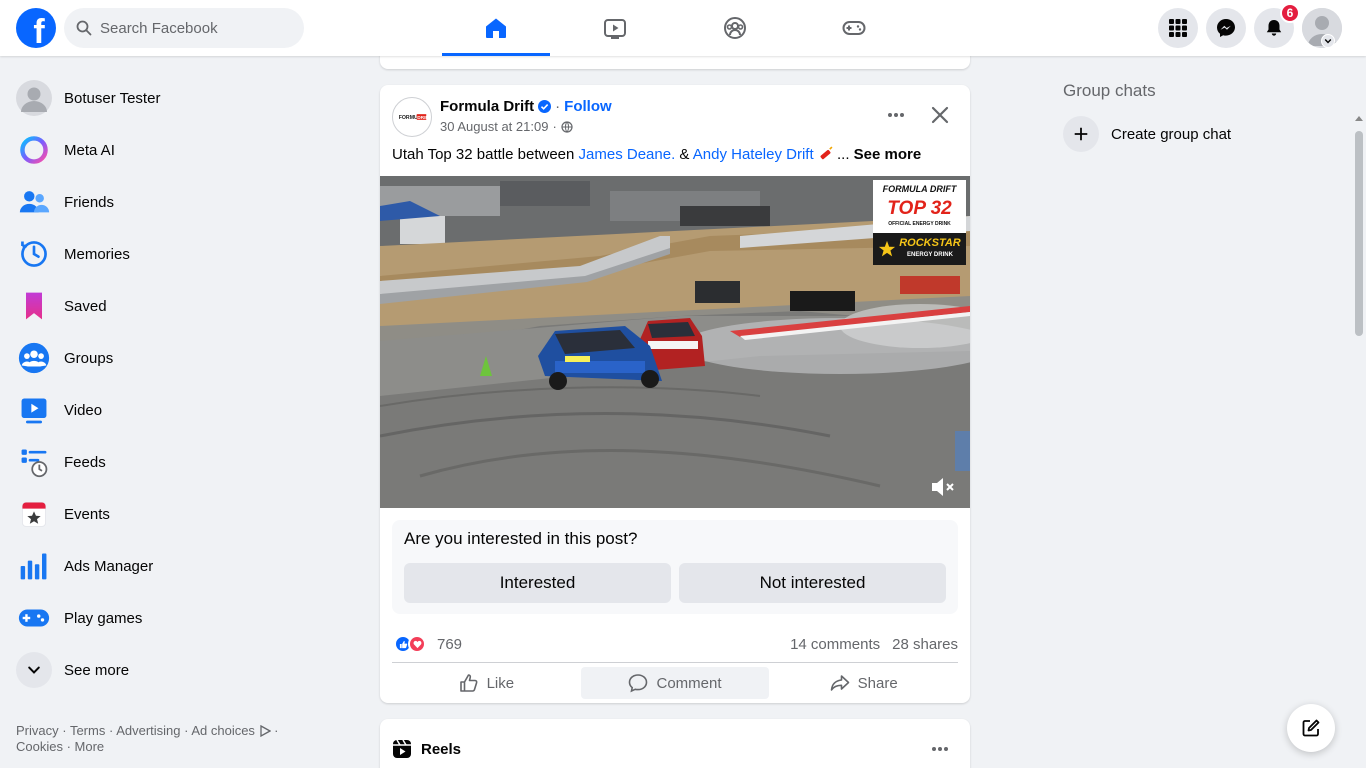  I want to click on tab-home, so click(496, 28).